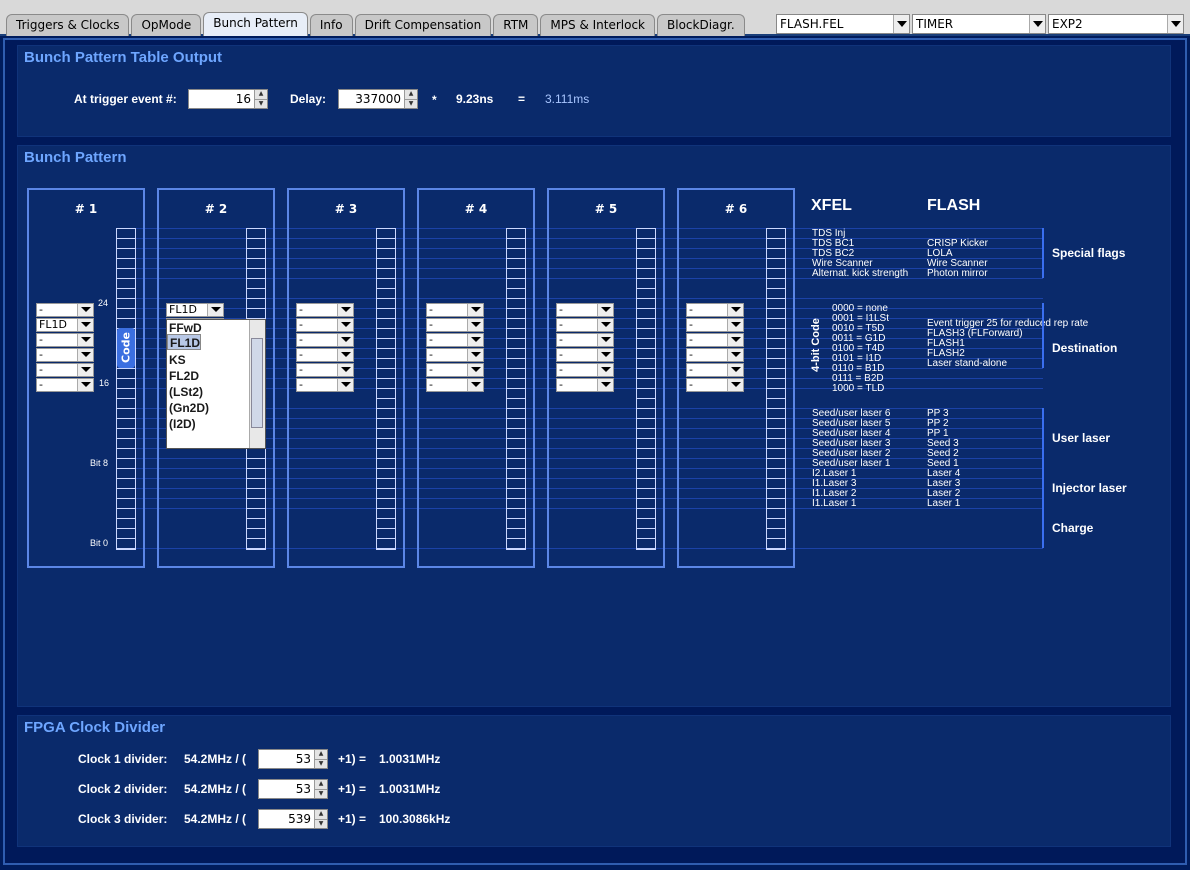 This screenshot has width=1190, height=870. I want to click on tab-opmode: OpMode, so click(166, 25).